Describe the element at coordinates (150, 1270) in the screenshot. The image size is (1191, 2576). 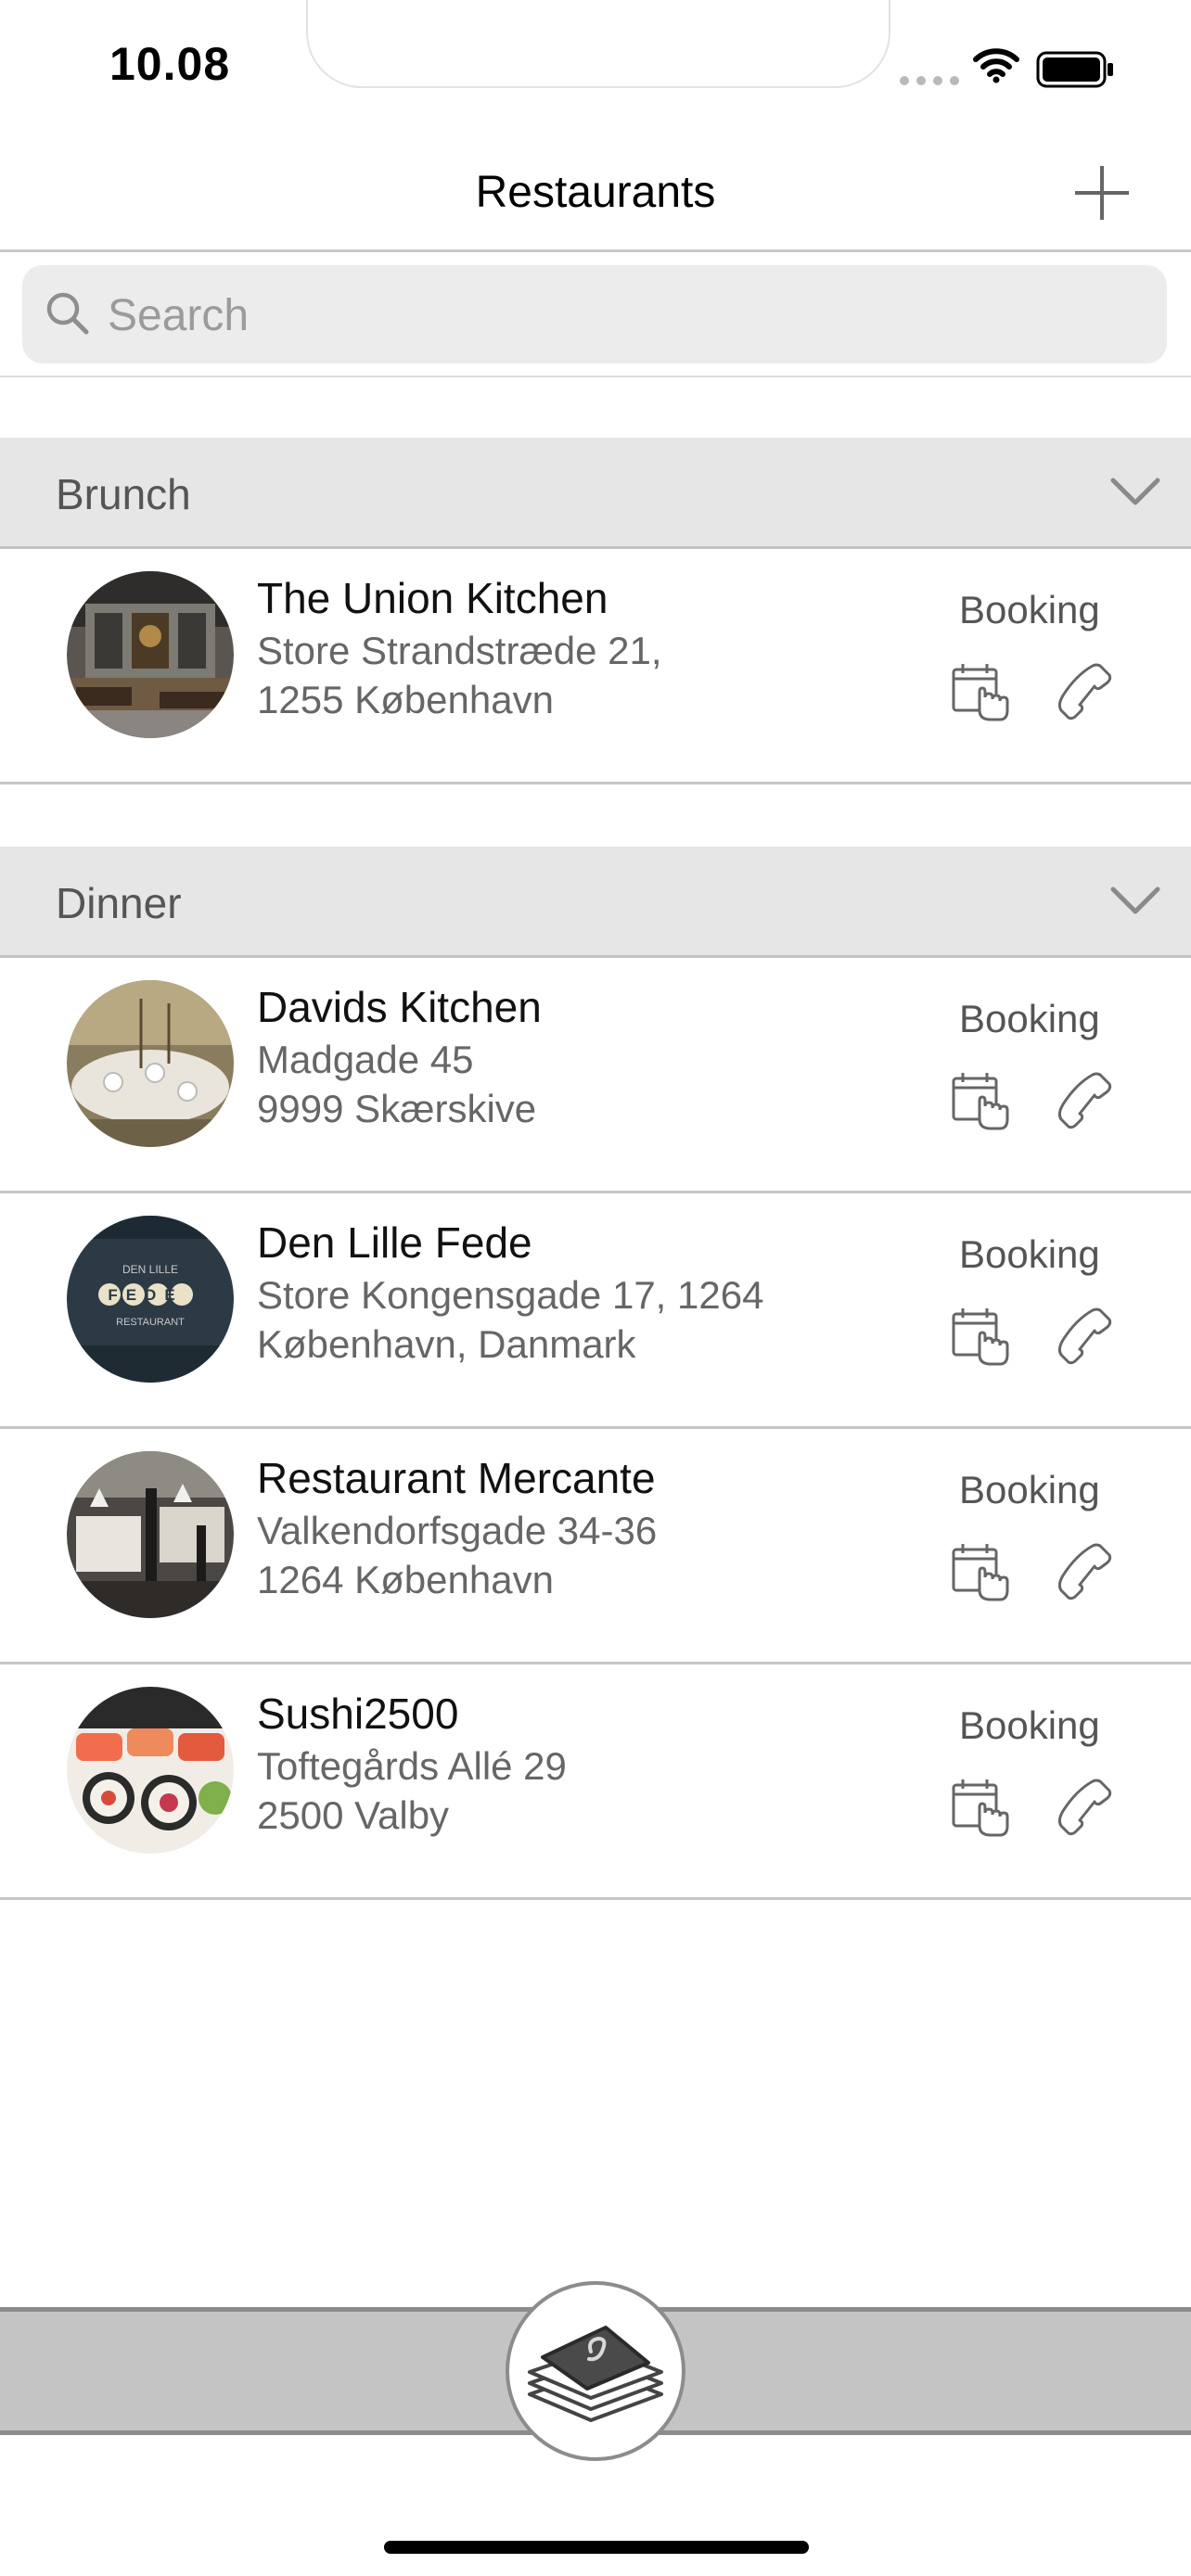
I see `logo-text-den-lille: DEN LILLE` at that location.